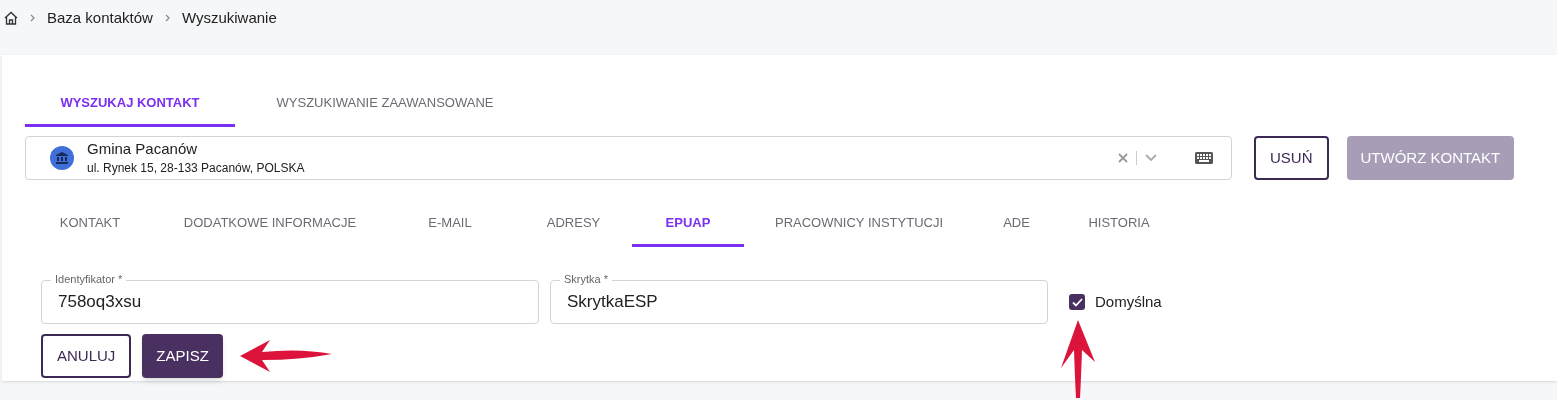  Describe the element at coordinates (688, 224) in the screenshot. I see `tab: EPUAP` at that location.